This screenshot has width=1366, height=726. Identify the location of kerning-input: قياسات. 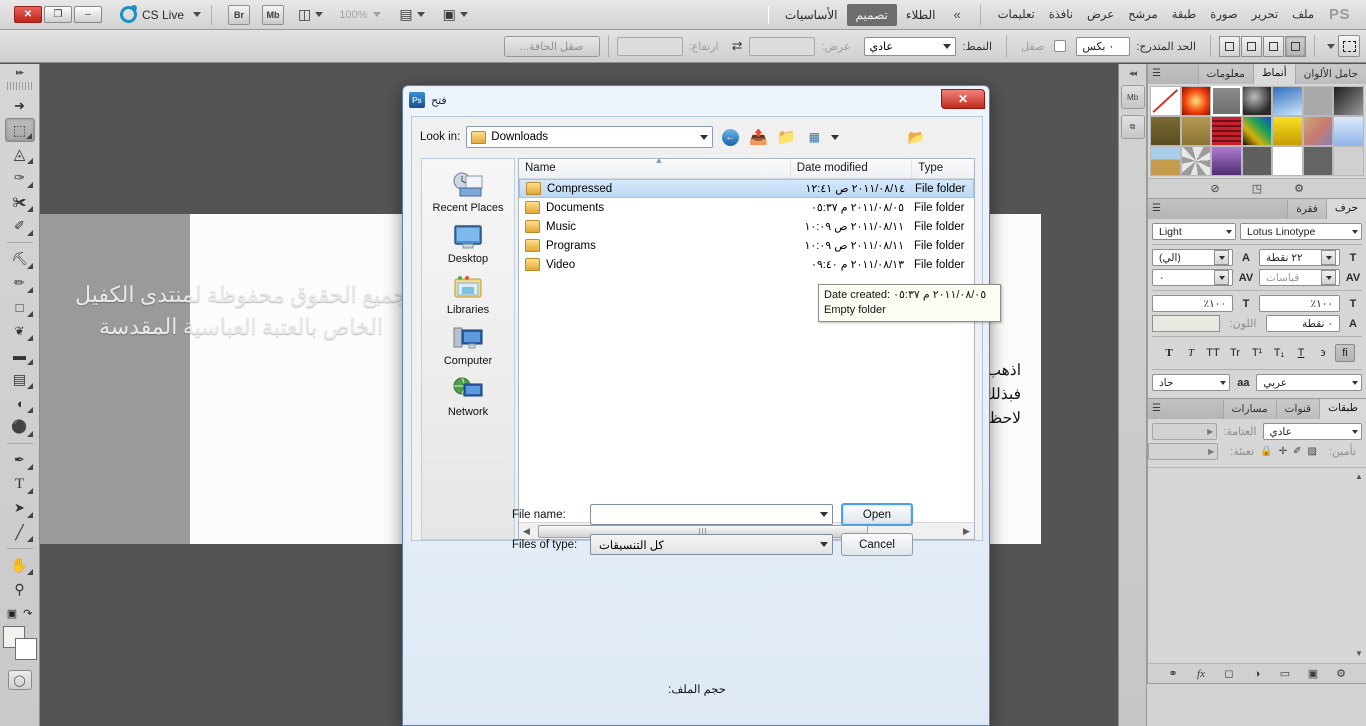
(1299, 277).